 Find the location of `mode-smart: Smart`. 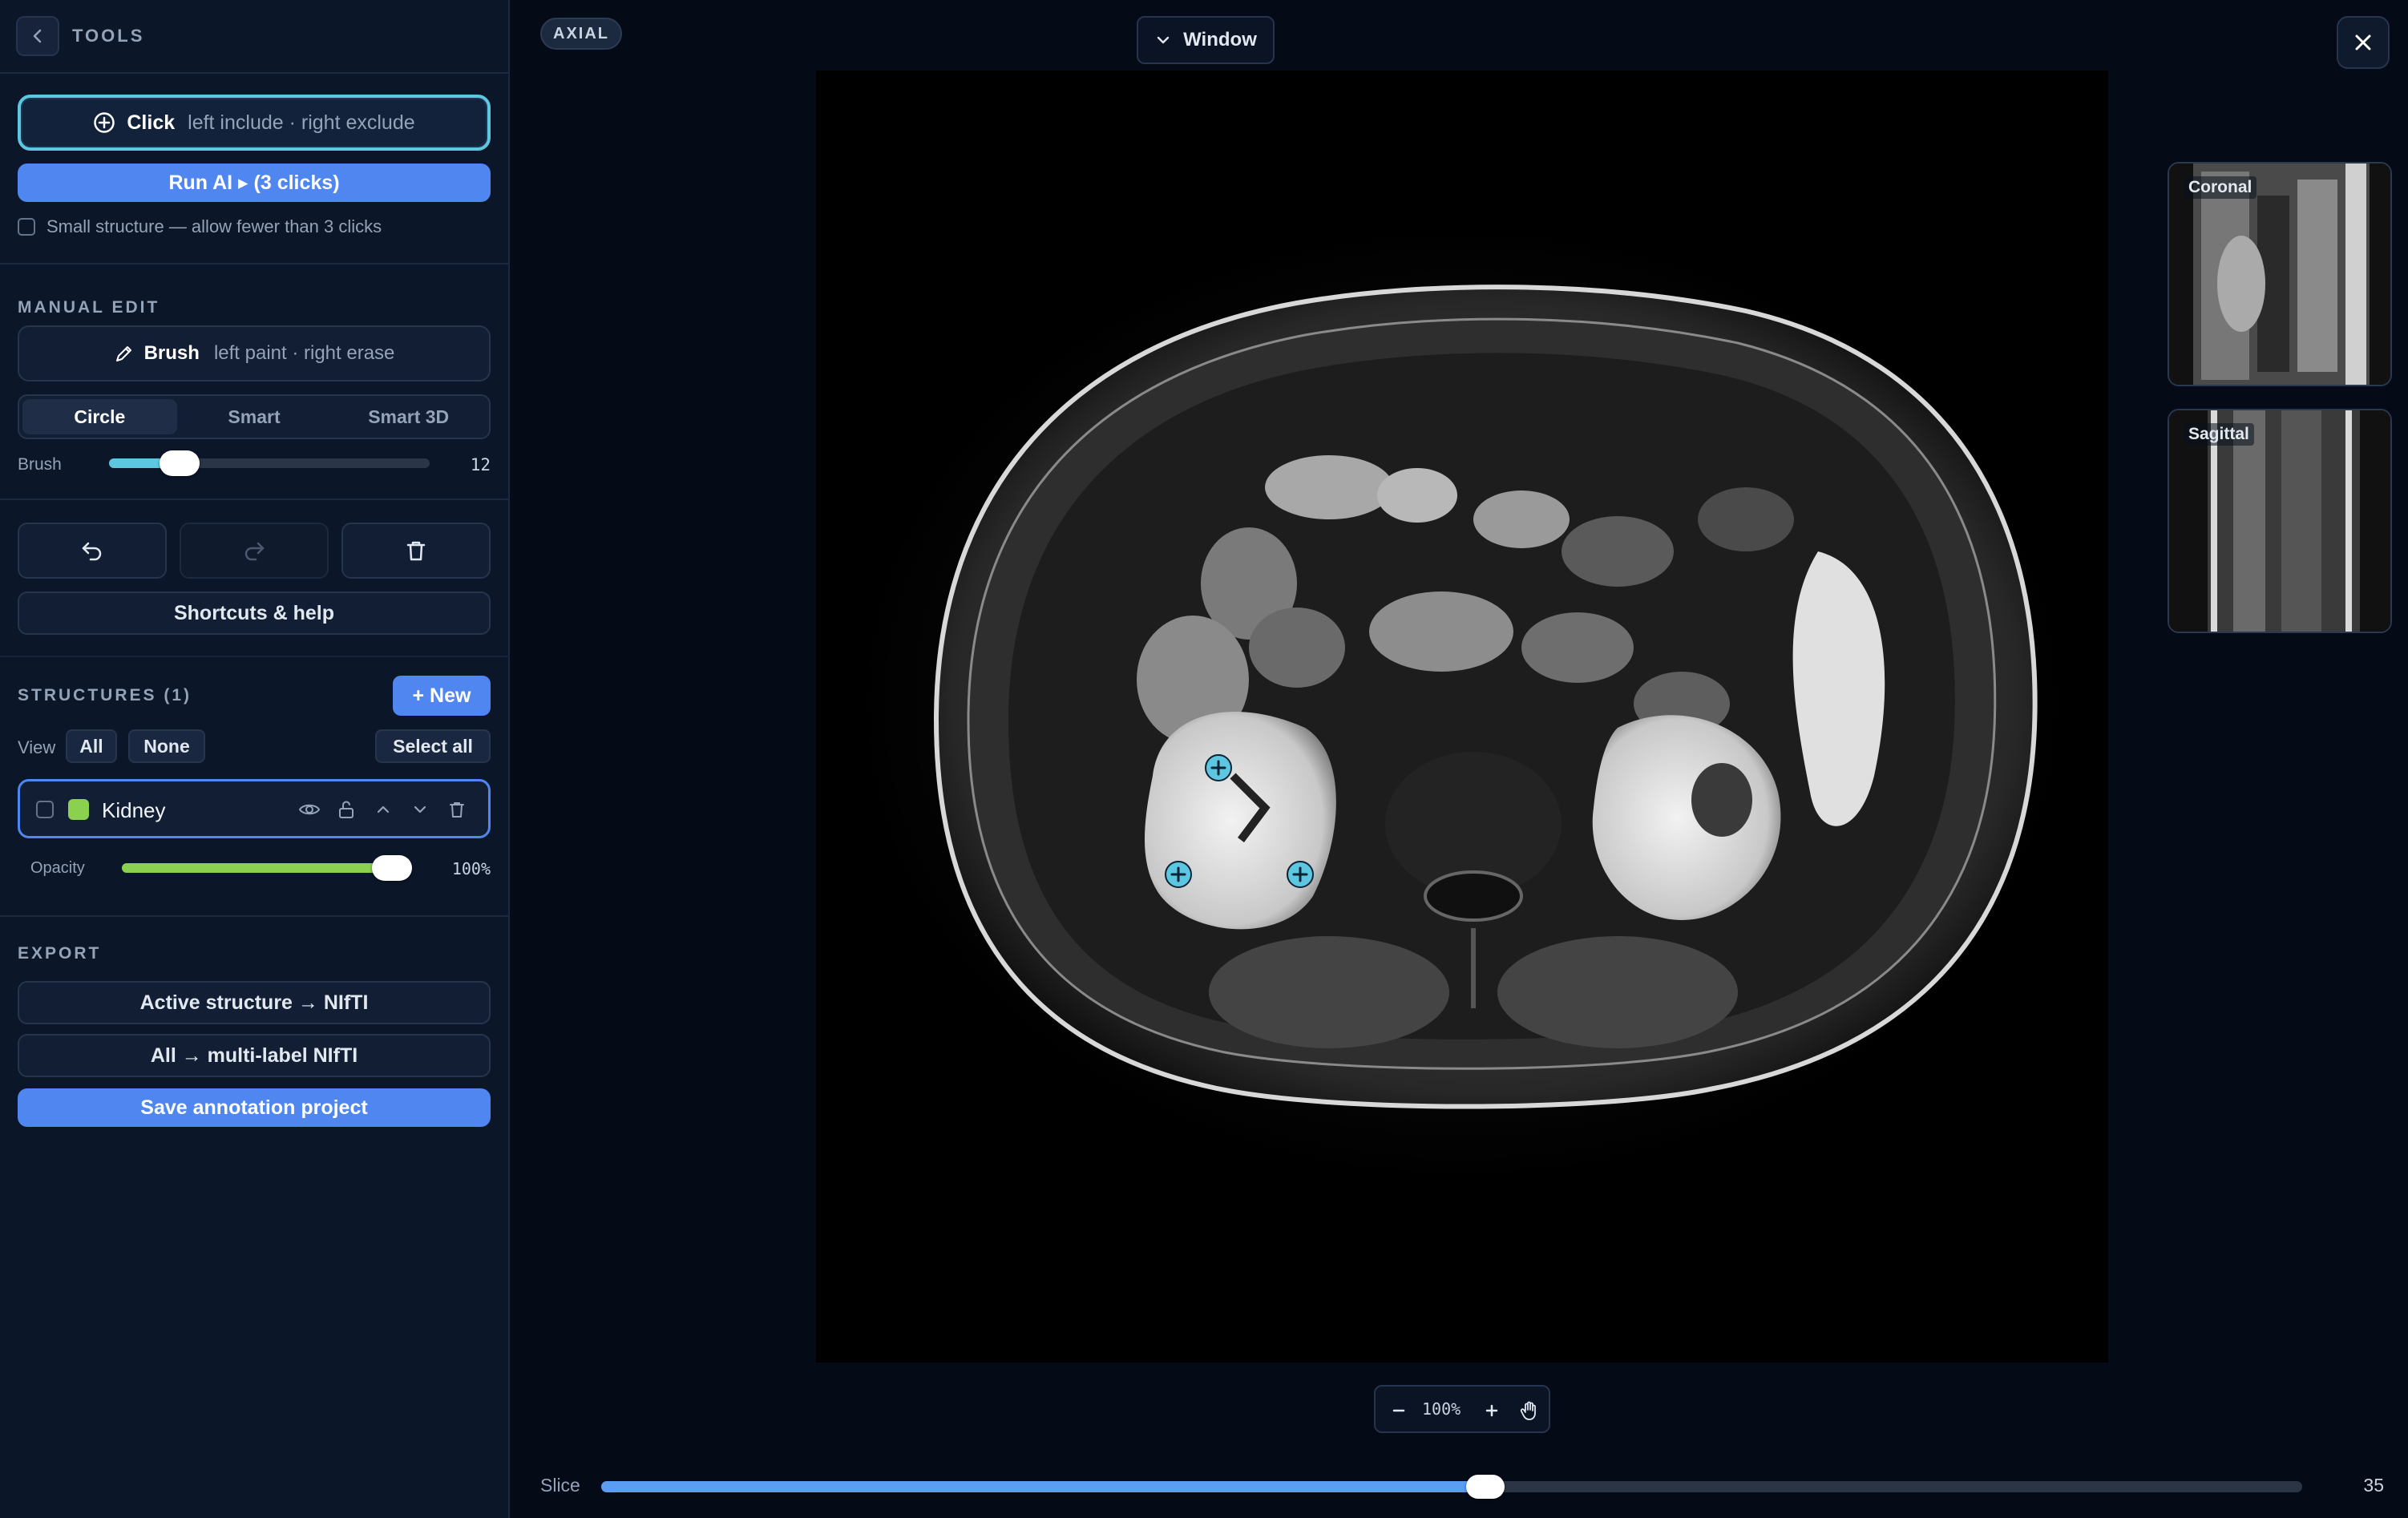

mode-smart: Smart is located at coordinates (254, 417).